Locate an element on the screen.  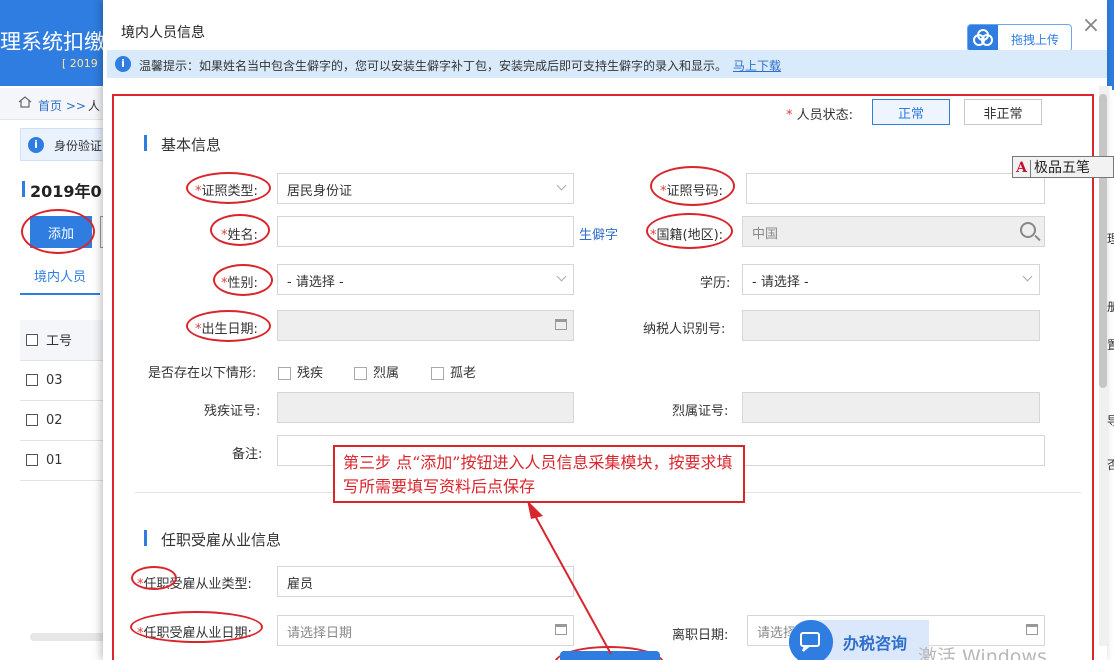
ime-toolbar: A 极品五笔 is located at coordinates (1063, 167).